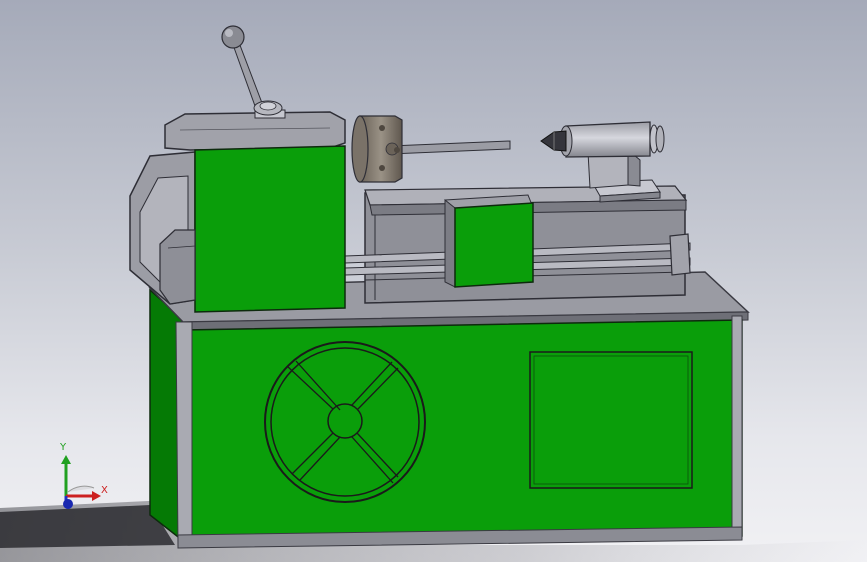  Describe the element at coordinates (377, 149) in the screenshot. I see `chuck` at that location.